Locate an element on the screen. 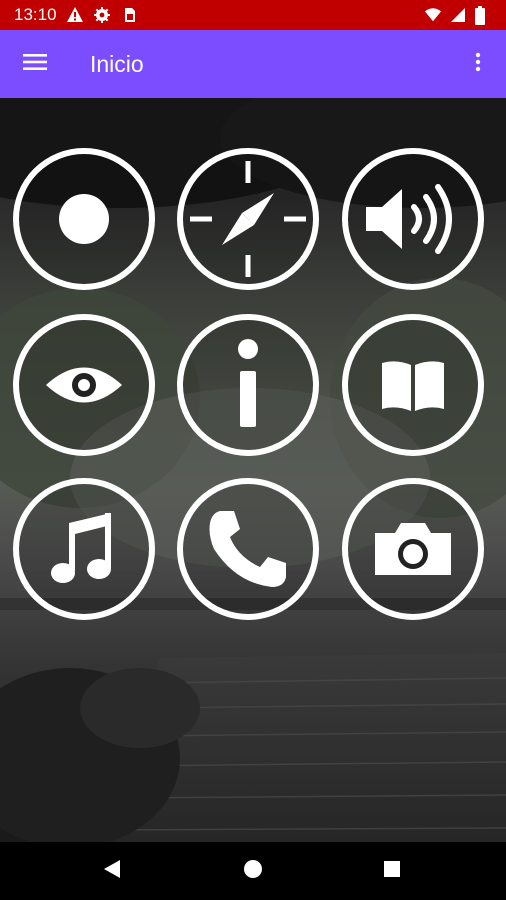 This screenshot has height=900, width=506. book-icon is located at coordinates (413, 385).